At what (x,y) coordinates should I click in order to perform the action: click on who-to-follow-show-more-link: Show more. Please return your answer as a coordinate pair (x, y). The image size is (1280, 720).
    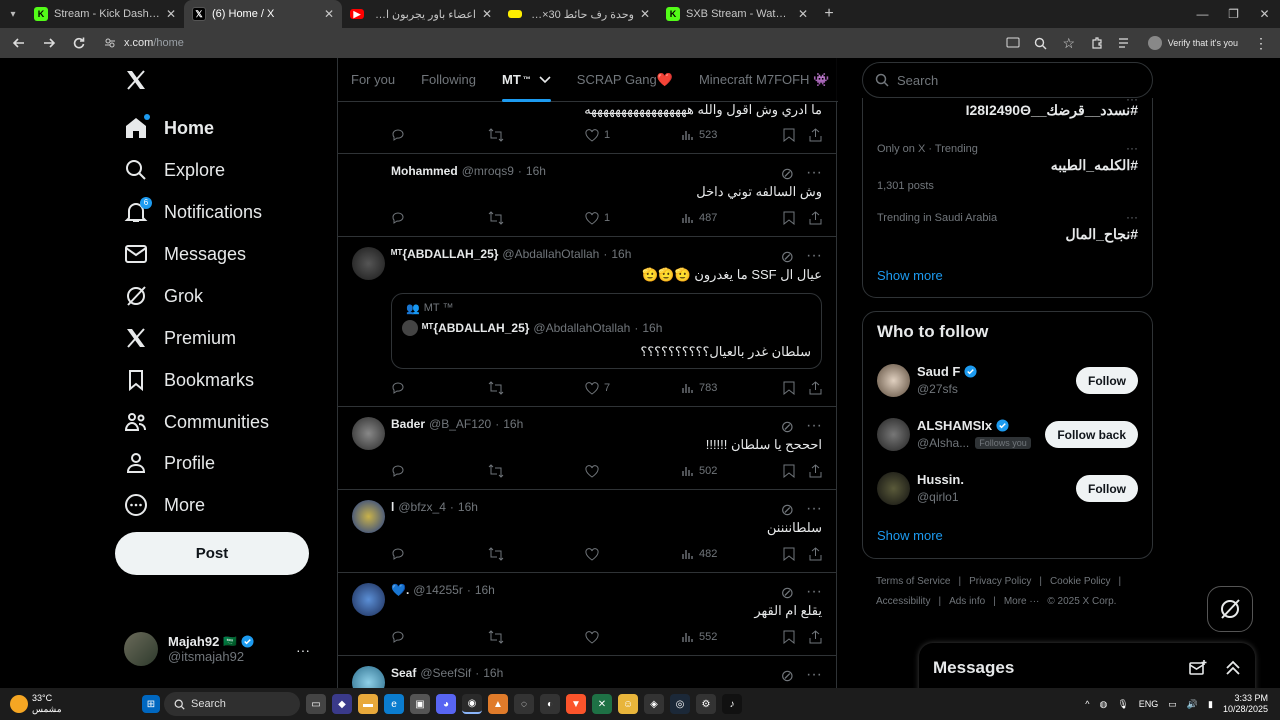
    Looking at the image, I should click on (910, 535).